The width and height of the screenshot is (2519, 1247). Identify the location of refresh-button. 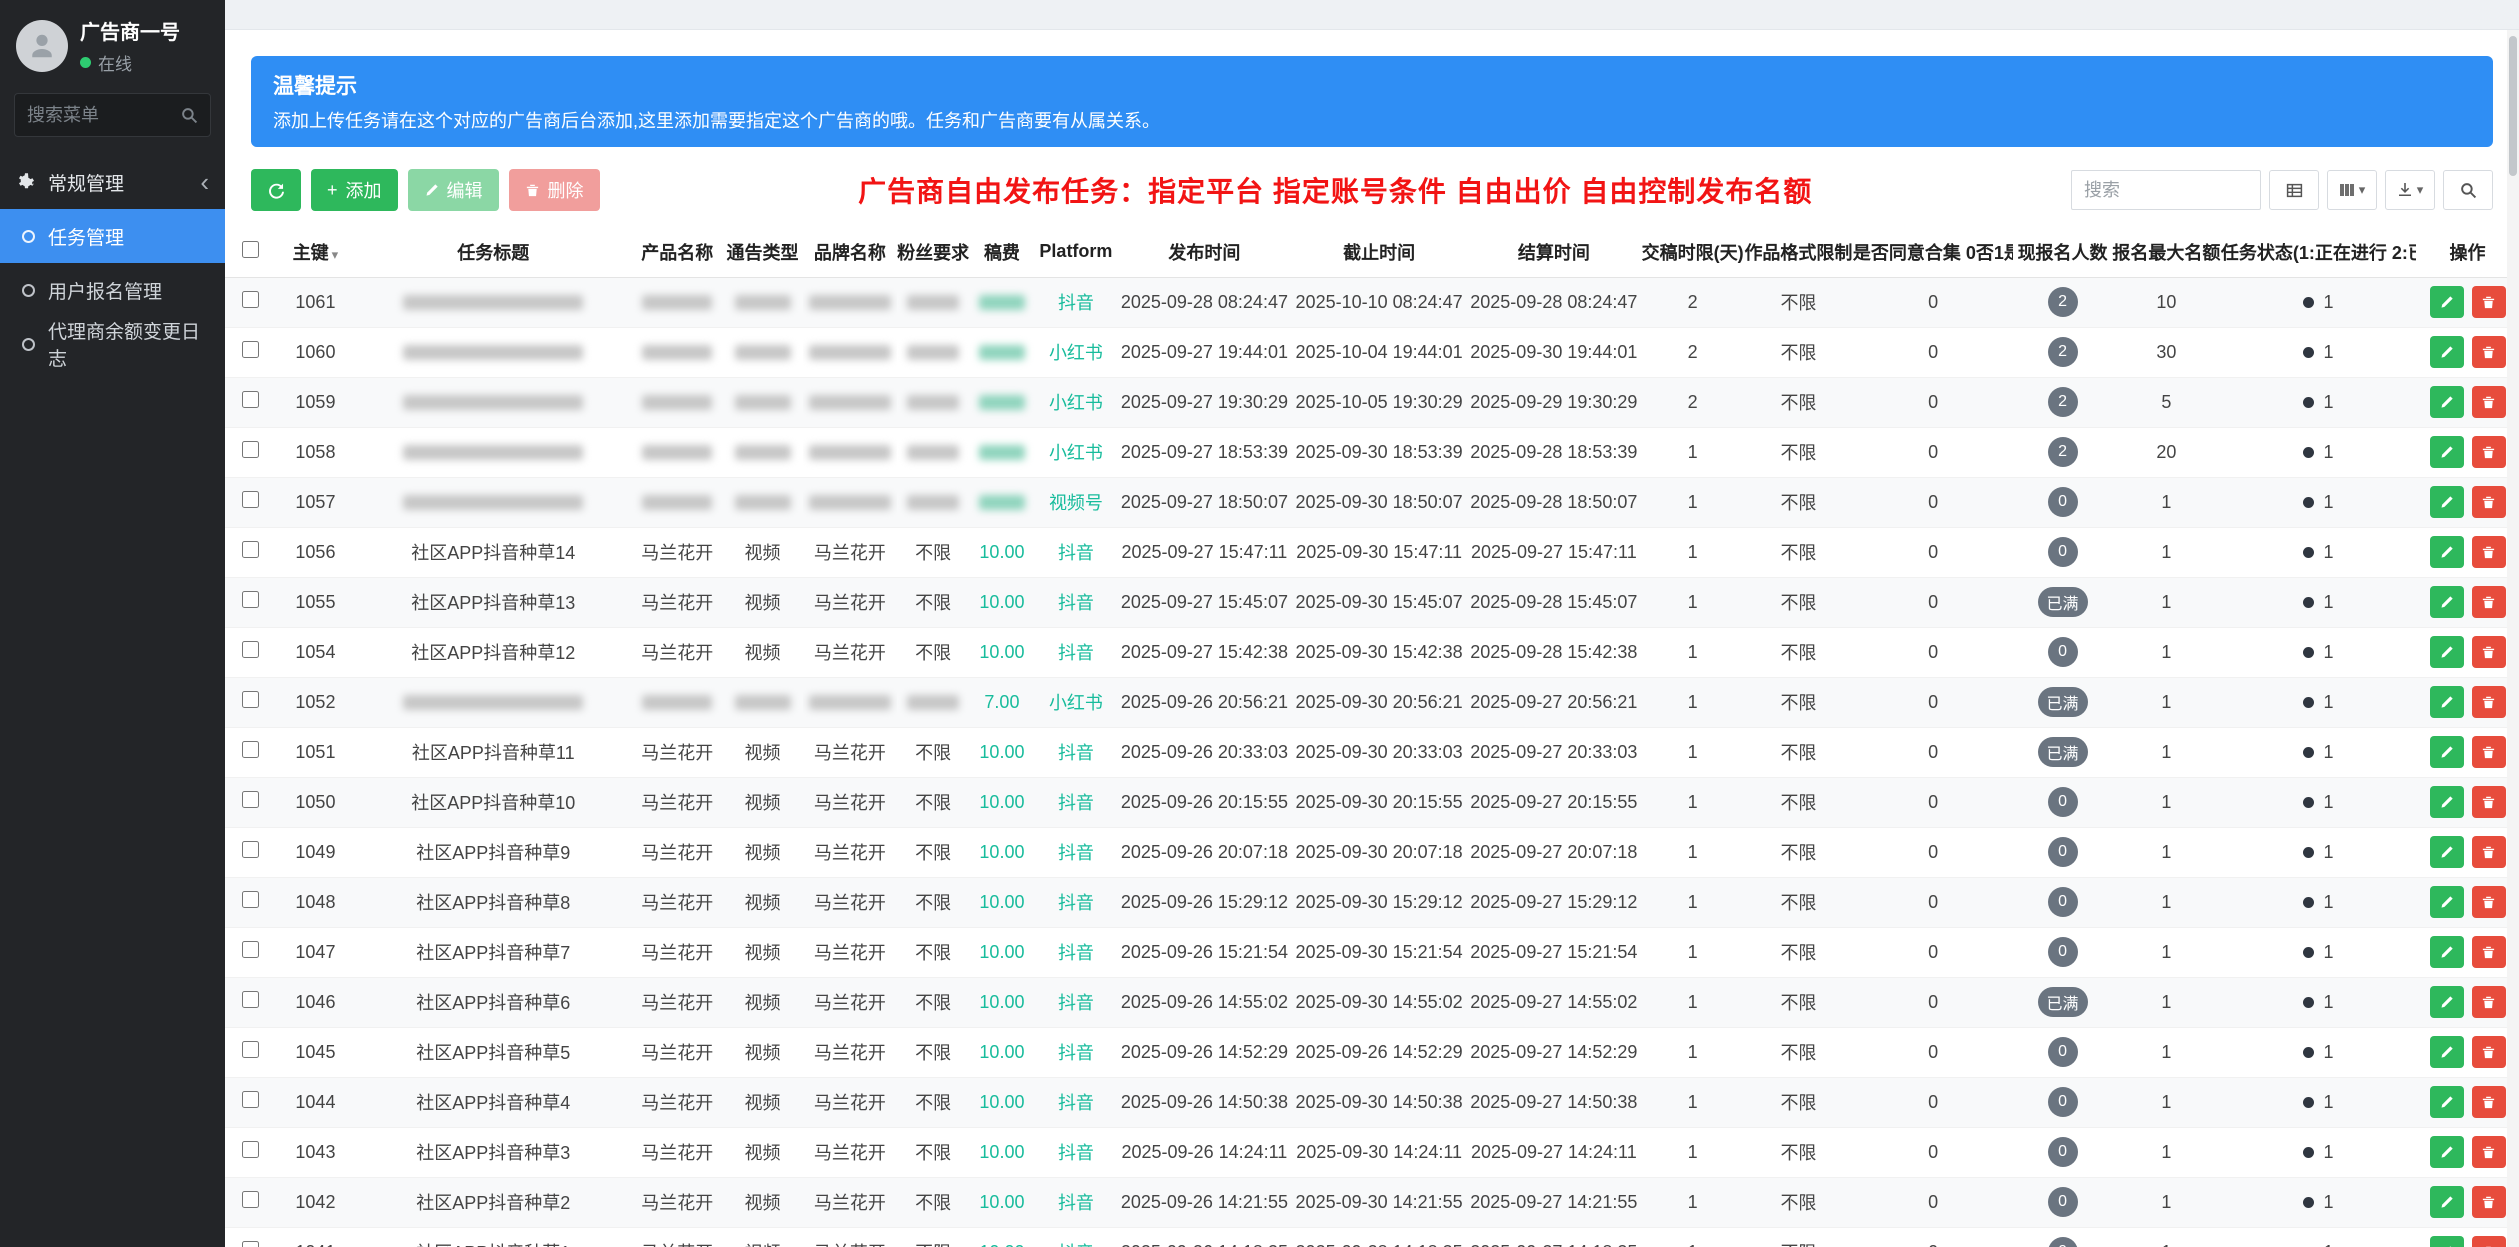
(276, 190).